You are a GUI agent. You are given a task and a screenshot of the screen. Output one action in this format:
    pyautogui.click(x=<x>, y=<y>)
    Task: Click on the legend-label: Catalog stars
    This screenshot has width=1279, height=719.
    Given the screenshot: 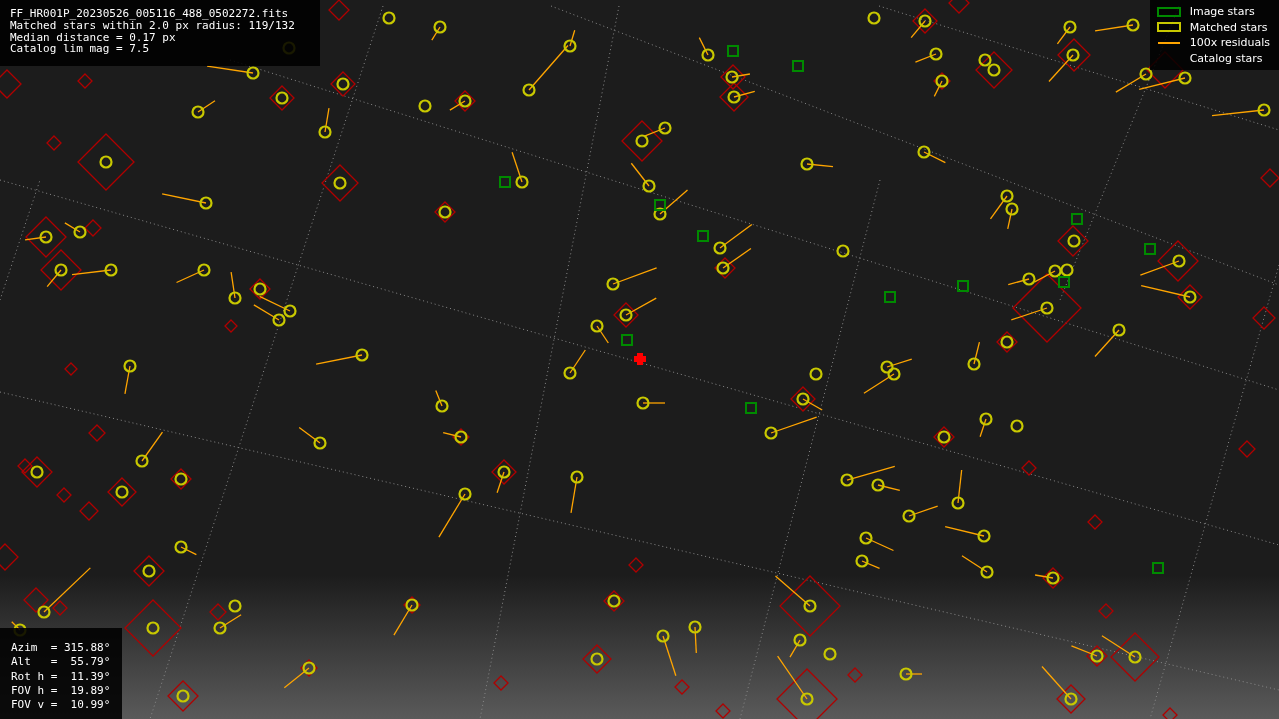 What is the action you would take?
    pyautogui.click(x=1226, y=58)
    